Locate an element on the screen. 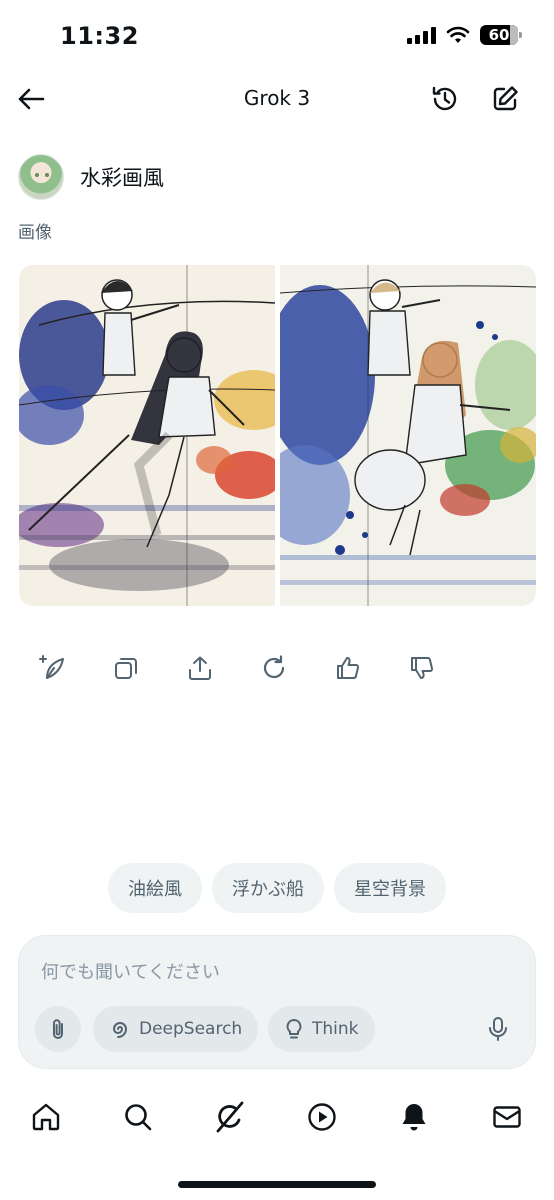  user-message-text: 水彩画風 is located at coordinates (122, 178).